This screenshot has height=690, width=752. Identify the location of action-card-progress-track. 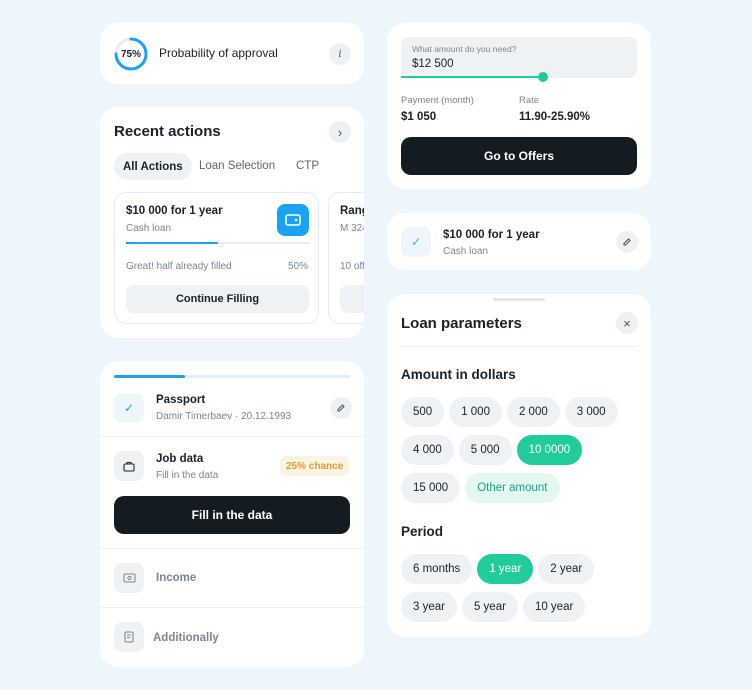
(218, 243).